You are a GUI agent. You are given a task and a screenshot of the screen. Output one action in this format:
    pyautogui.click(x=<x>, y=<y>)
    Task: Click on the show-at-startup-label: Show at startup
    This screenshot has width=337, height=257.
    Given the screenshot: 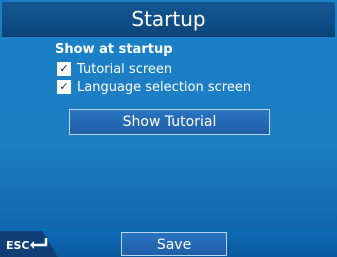 What is the action you would take?
    pyautogui.click(x=114, y=49)
    